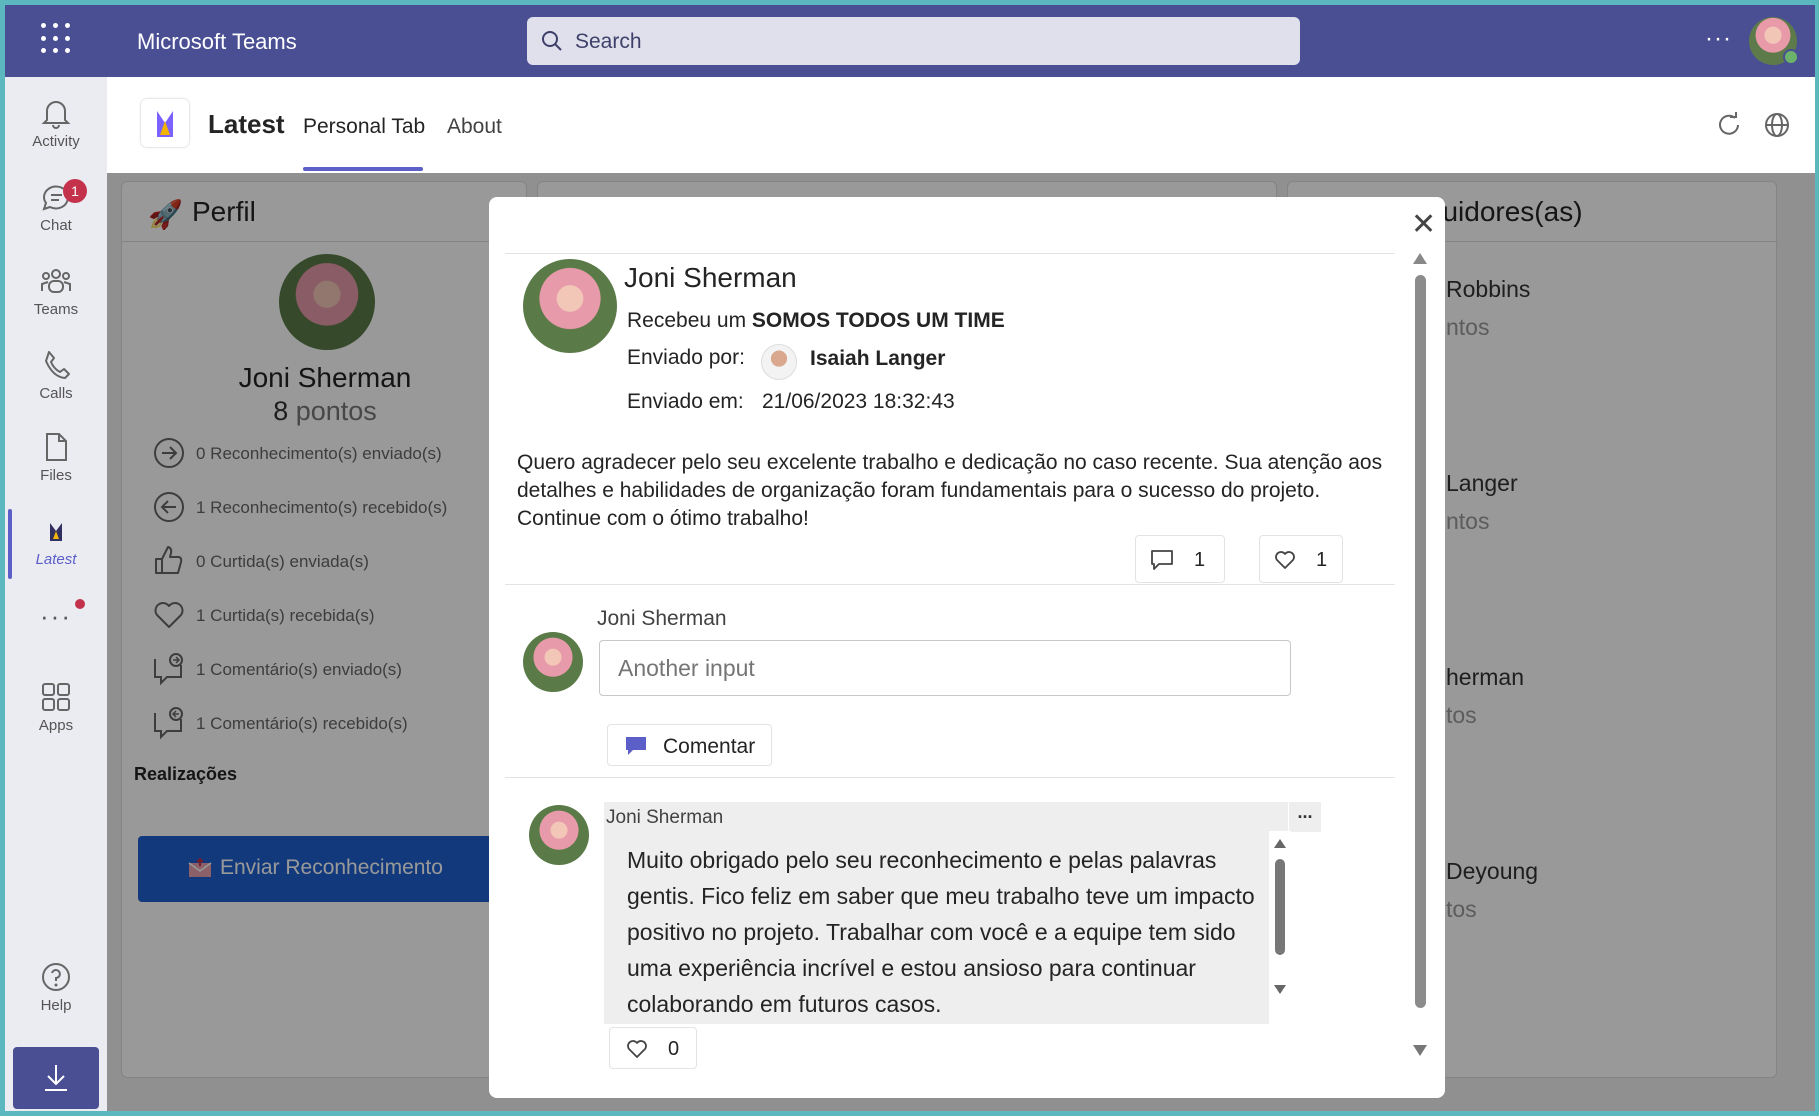 The image size is (1819, 1116). Describe the element at coordinates (1423, 224) in the screenshot. I see `close-icon: ✕` at that location.